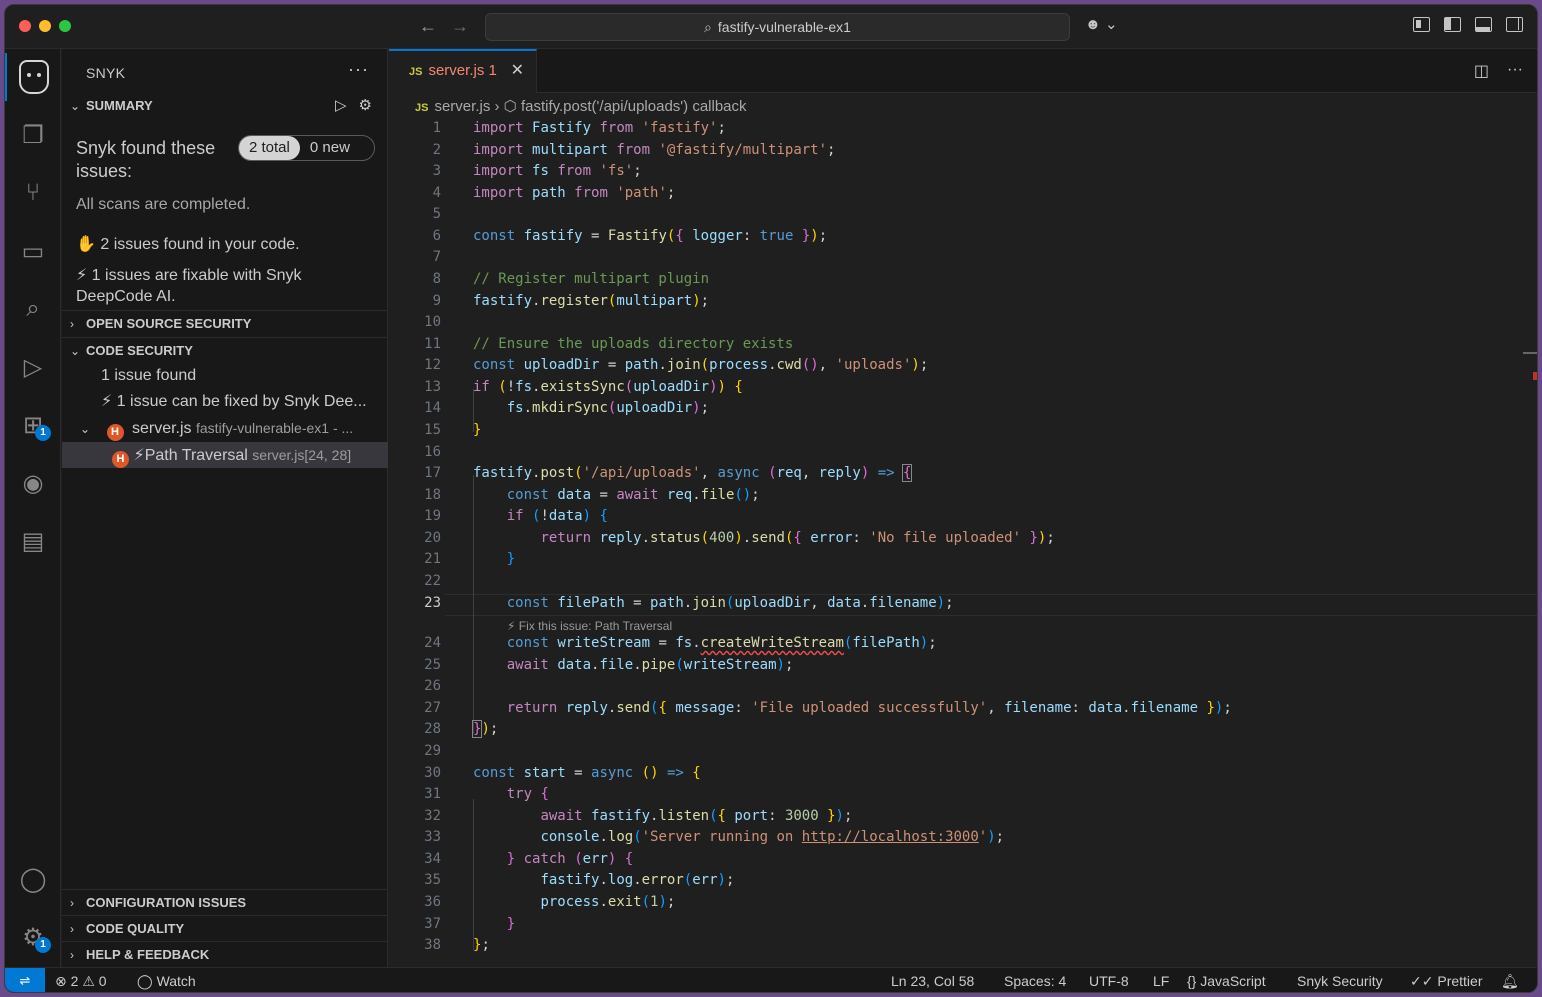  I want to click on code-line: if (!fs.existsSync(uploadDir)) {, so click(608, 387).